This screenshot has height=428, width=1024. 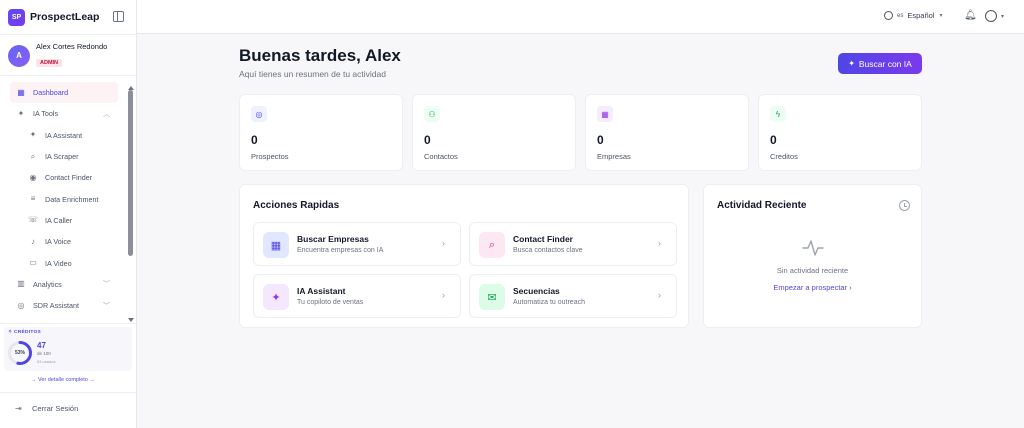 What do you see at coordinates (970, 16) in the screenshot?
I see `bell-icon: 🔔︎` at bounding box center [970, 16].